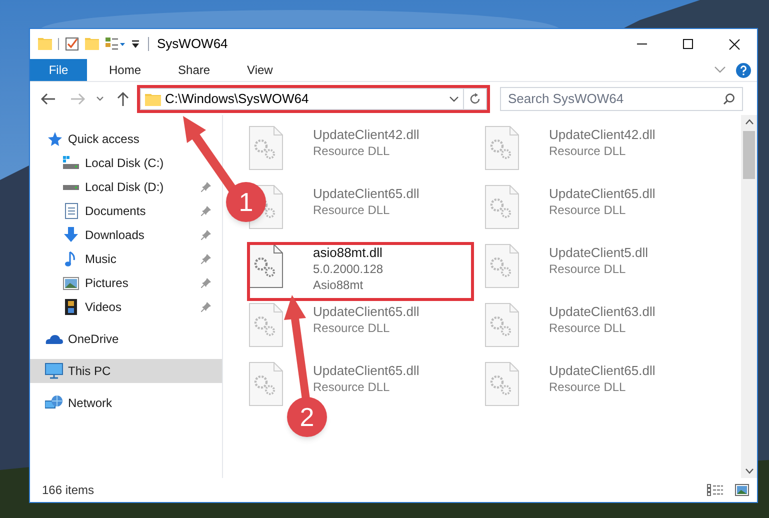  What do you see at coordinates (126, 307) in the screenshot?
I see `sidebar-item: Videos` at bounding box center [126, 307].